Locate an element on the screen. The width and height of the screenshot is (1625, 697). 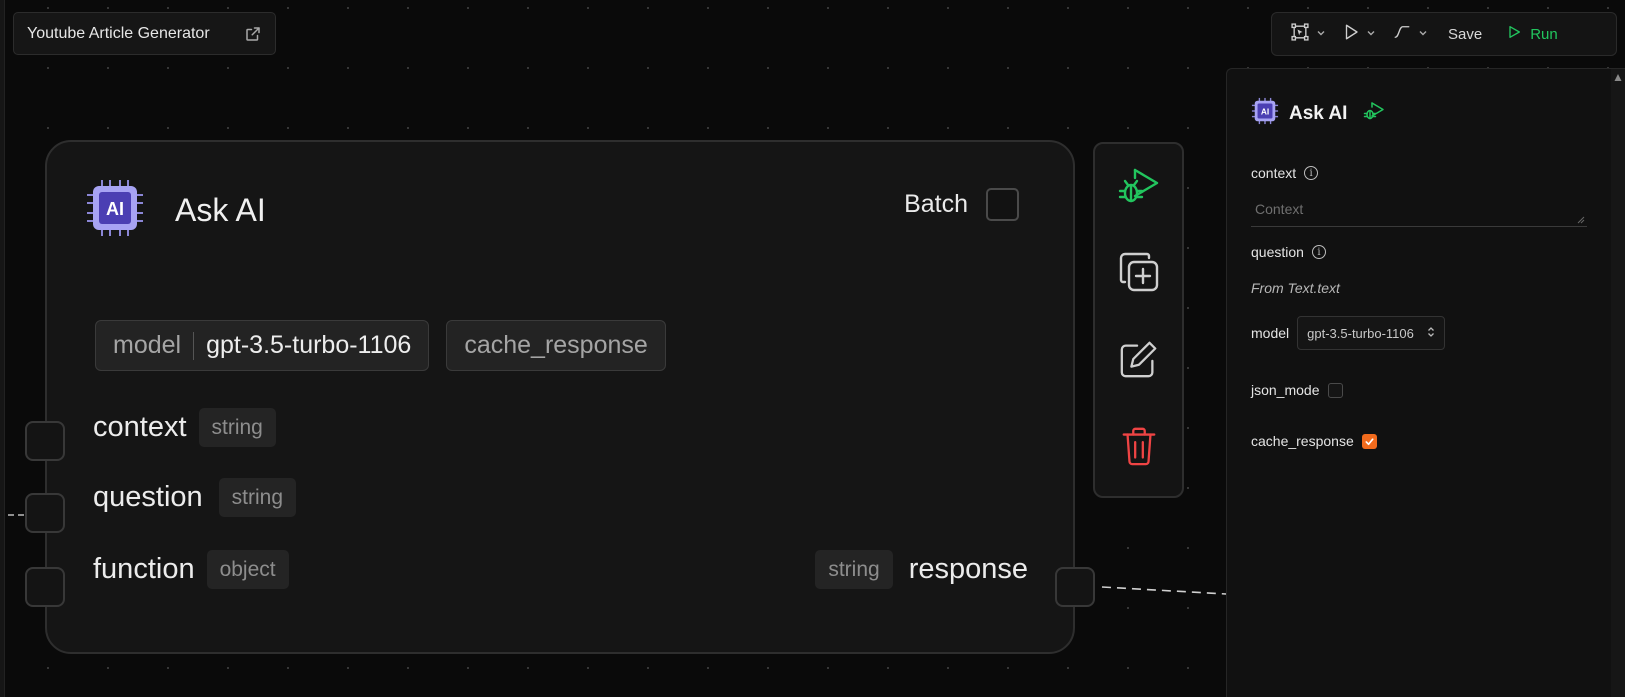
input-handle-question is located at coordinates (45, 513).